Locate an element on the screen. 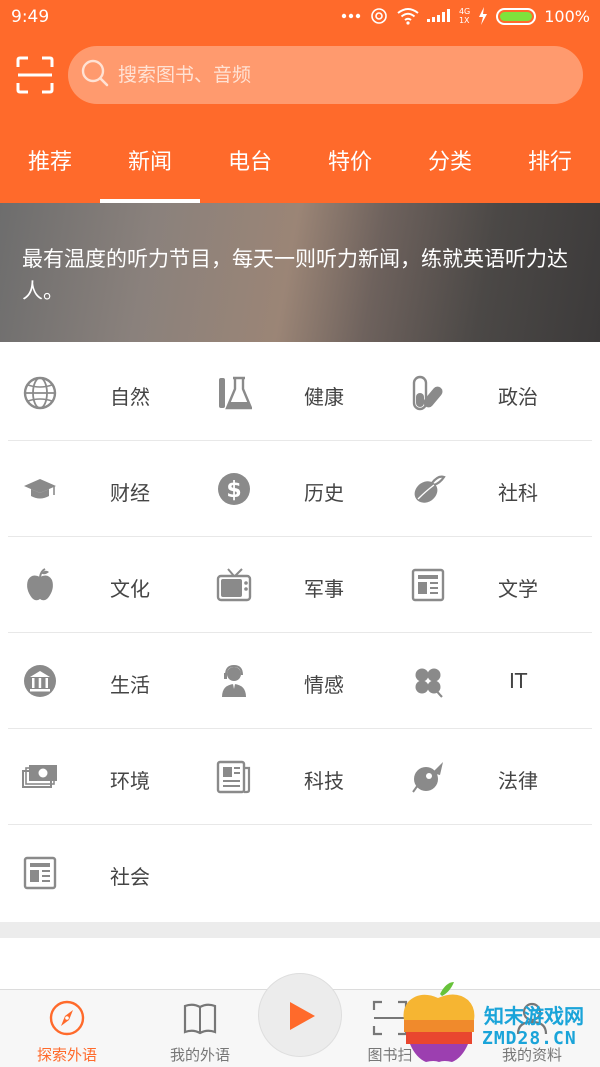 This screenshot has width=600, height=1067. category-military: 军事 is located at coordinates (299, 585).